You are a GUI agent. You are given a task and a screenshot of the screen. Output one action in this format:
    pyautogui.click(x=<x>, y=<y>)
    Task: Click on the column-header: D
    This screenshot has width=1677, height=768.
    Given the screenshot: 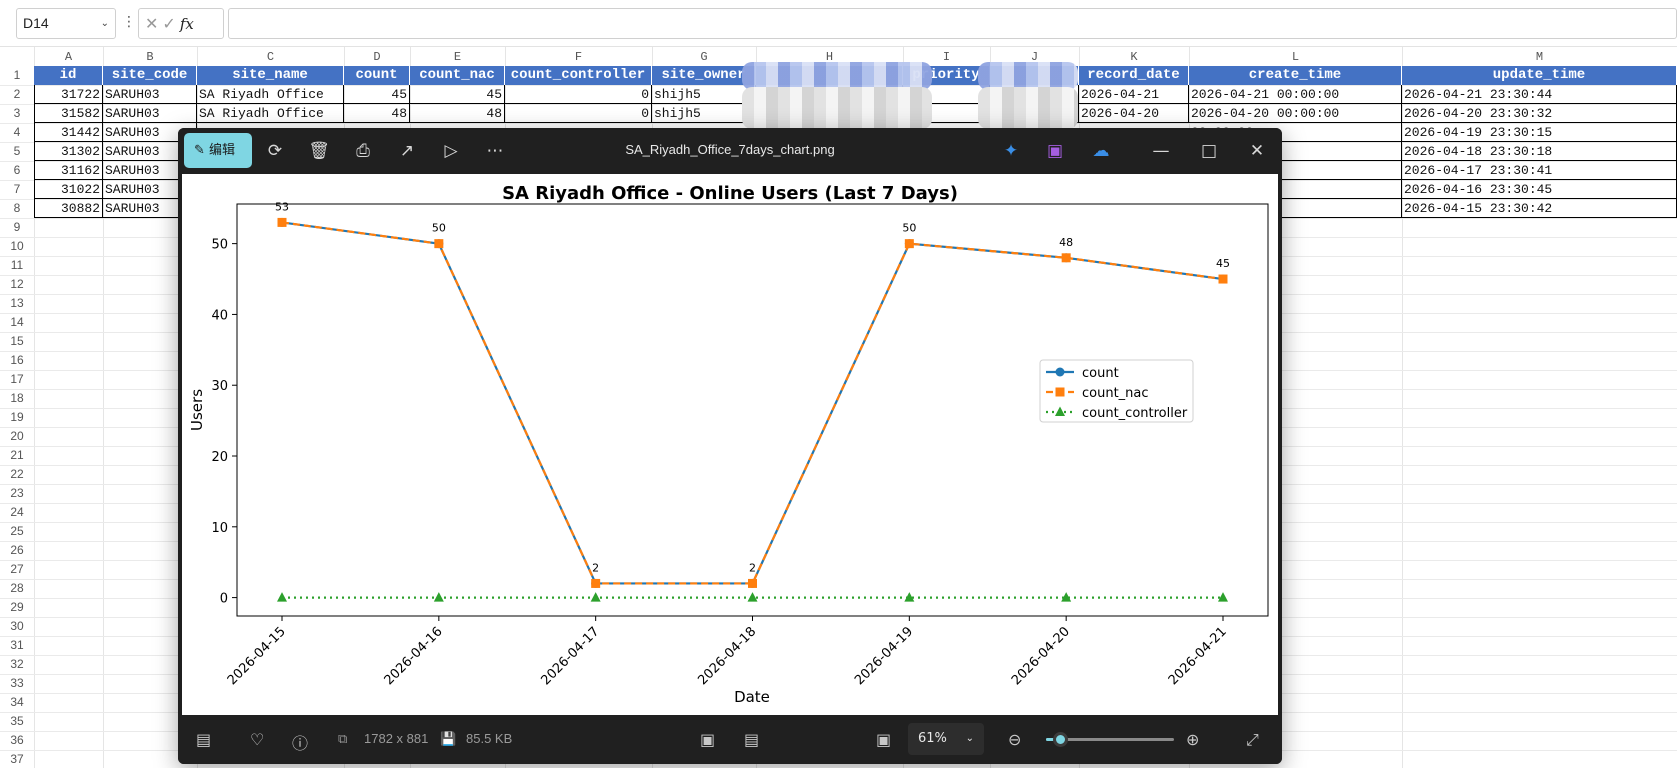 What is the action you would take?
    pyautogui.click(x=377, y=57)
    